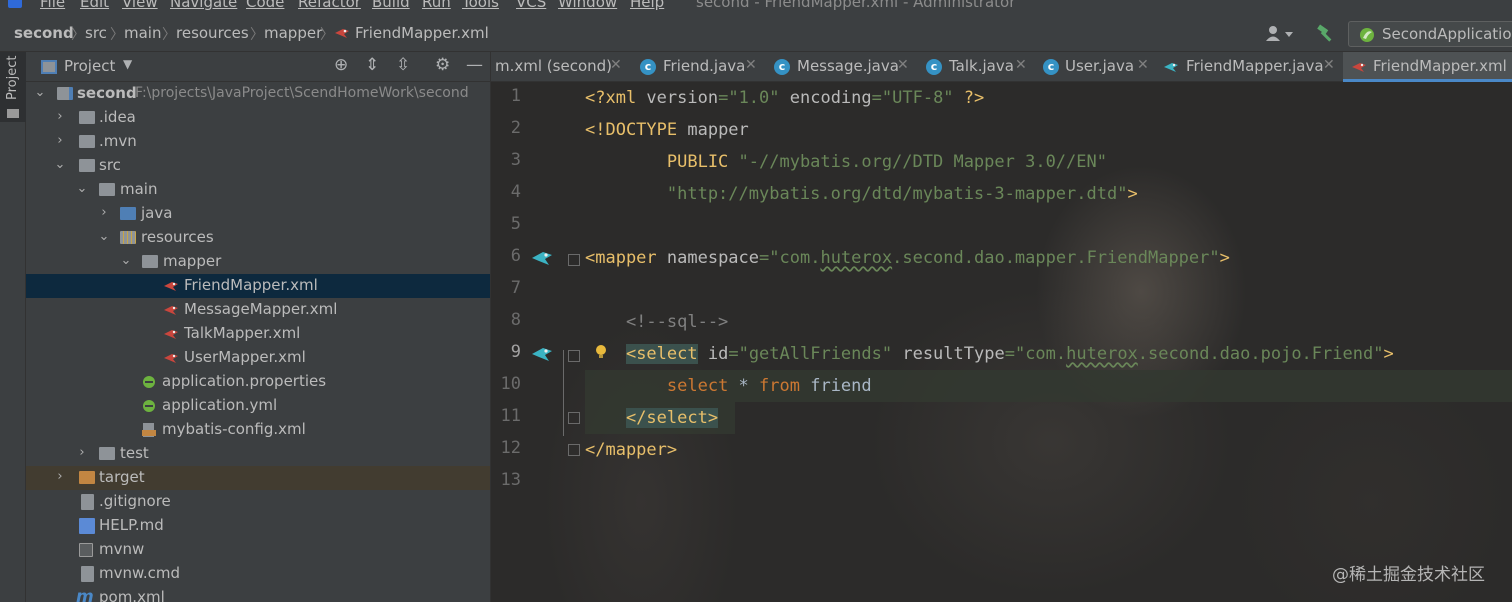 This screenshot has width=1512, height=602. I want to click on tree-row-test: › test, so click(258, 454).